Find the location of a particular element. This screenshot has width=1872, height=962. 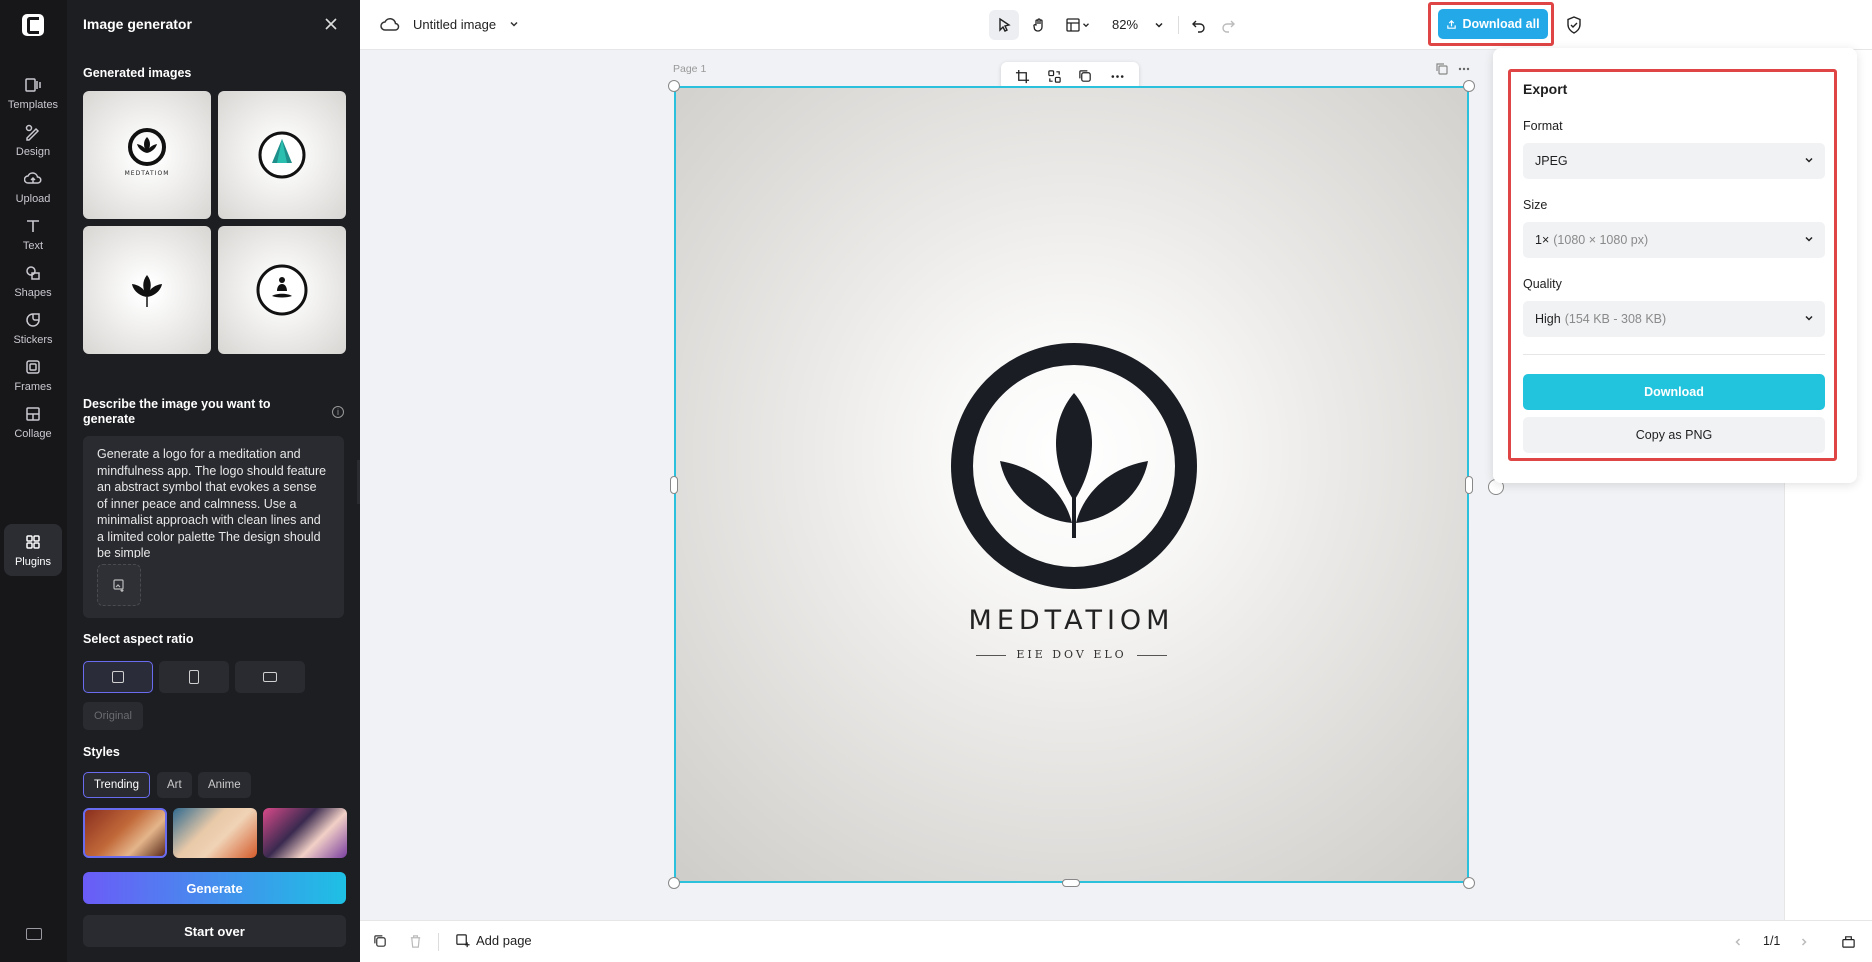

add-reference-image-button is located at coordinates (119, 585).